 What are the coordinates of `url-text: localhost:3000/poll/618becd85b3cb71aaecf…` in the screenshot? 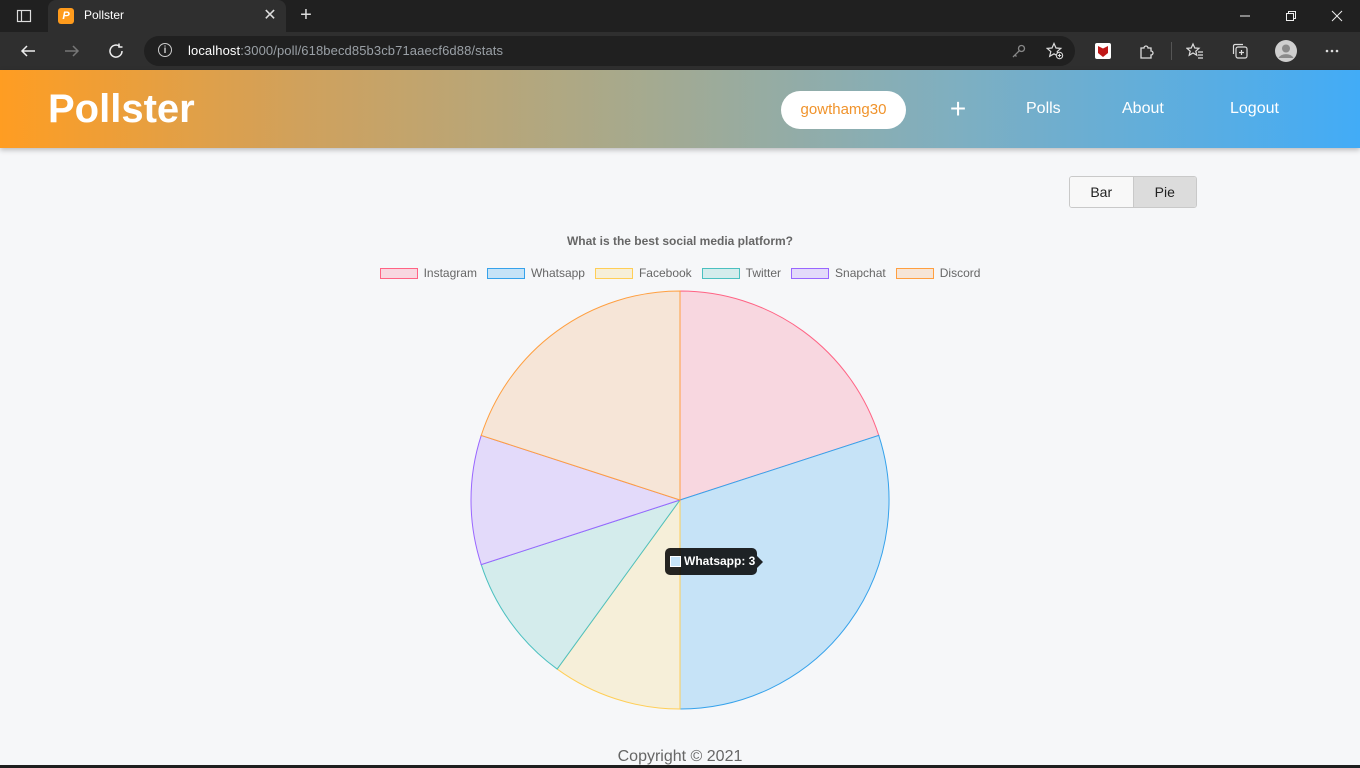 It's located at (345, 50).